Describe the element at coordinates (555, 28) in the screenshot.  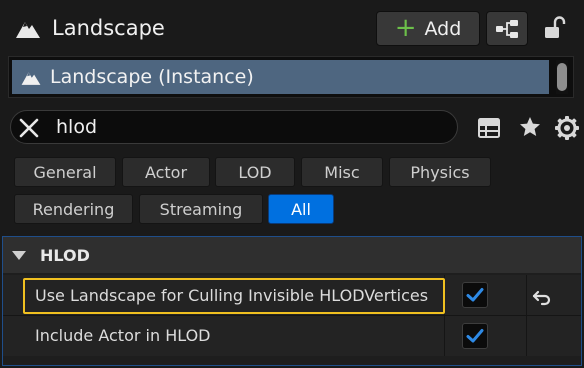
I see `lock-icon` at that location.